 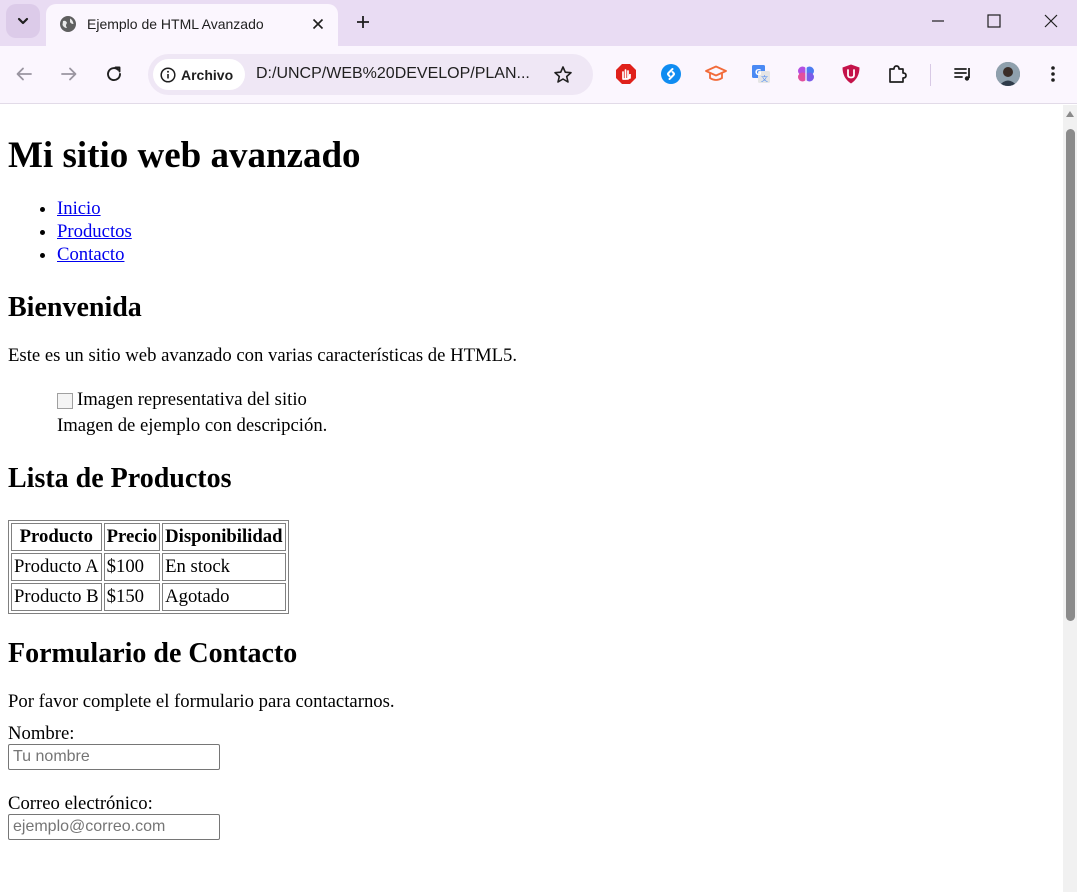 I want to click on shazam-extension-button, so click(x=671, y=74).